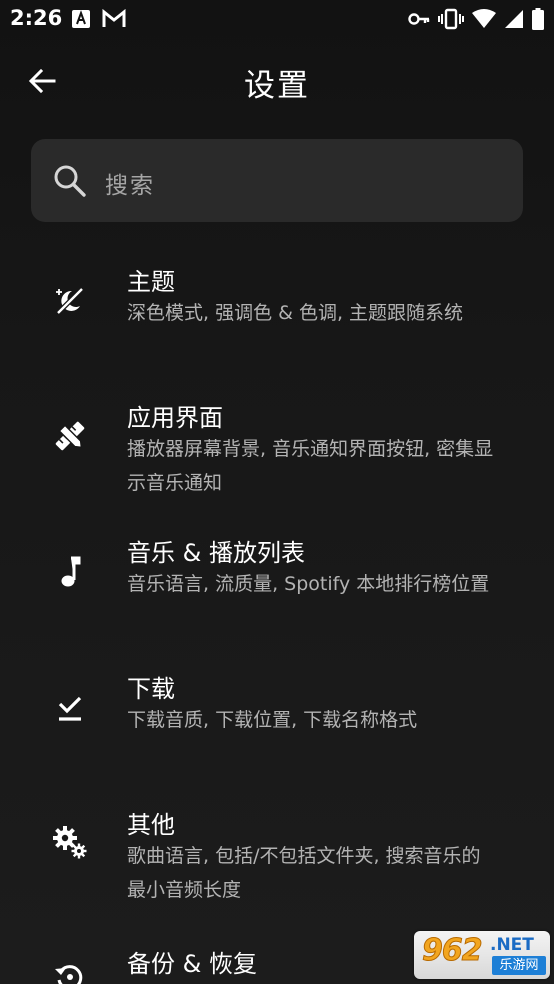 Image resolution: width=554 pixels, height=984 pixels. I want to click on settings-item-subtitle: 播放器屏幕背景, 音乐通知界面按钮, 密集显示音乐通知, so click(310, 466).